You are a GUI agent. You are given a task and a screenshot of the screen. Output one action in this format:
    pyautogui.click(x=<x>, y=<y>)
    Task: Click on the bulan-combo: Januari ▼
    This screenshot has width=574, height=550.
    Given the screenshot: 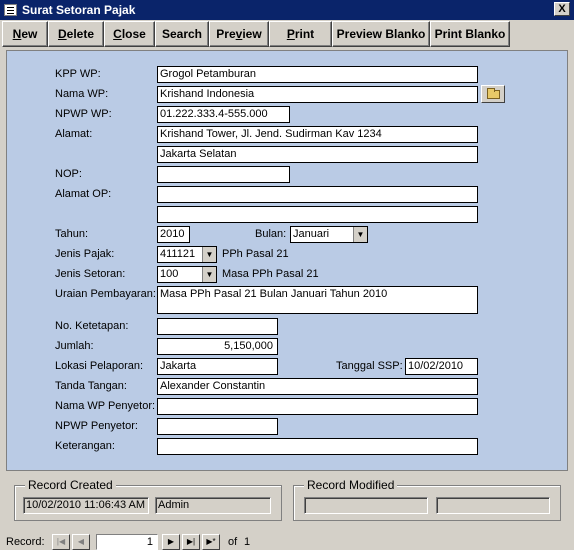 What is the action you would take?
    pyautogui.click(x=329, y=234)
    